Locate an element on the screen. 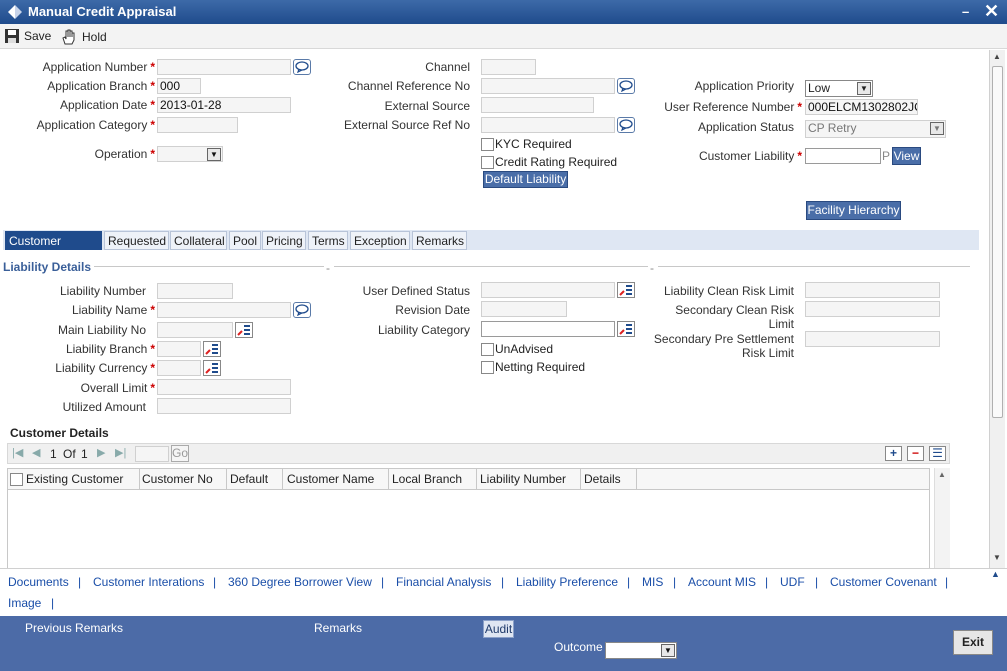  tab-terms: Terms is located at coordinates (328, 240).